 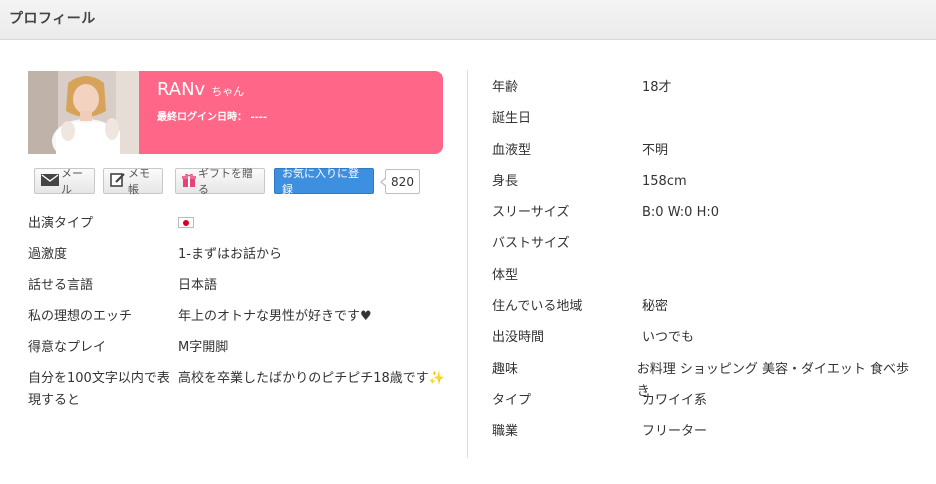 What do you see at coordinates (702, 92) in the screenshot?
I see `detail-row-age: 年齢 18才` at bounding box center [702, 92].